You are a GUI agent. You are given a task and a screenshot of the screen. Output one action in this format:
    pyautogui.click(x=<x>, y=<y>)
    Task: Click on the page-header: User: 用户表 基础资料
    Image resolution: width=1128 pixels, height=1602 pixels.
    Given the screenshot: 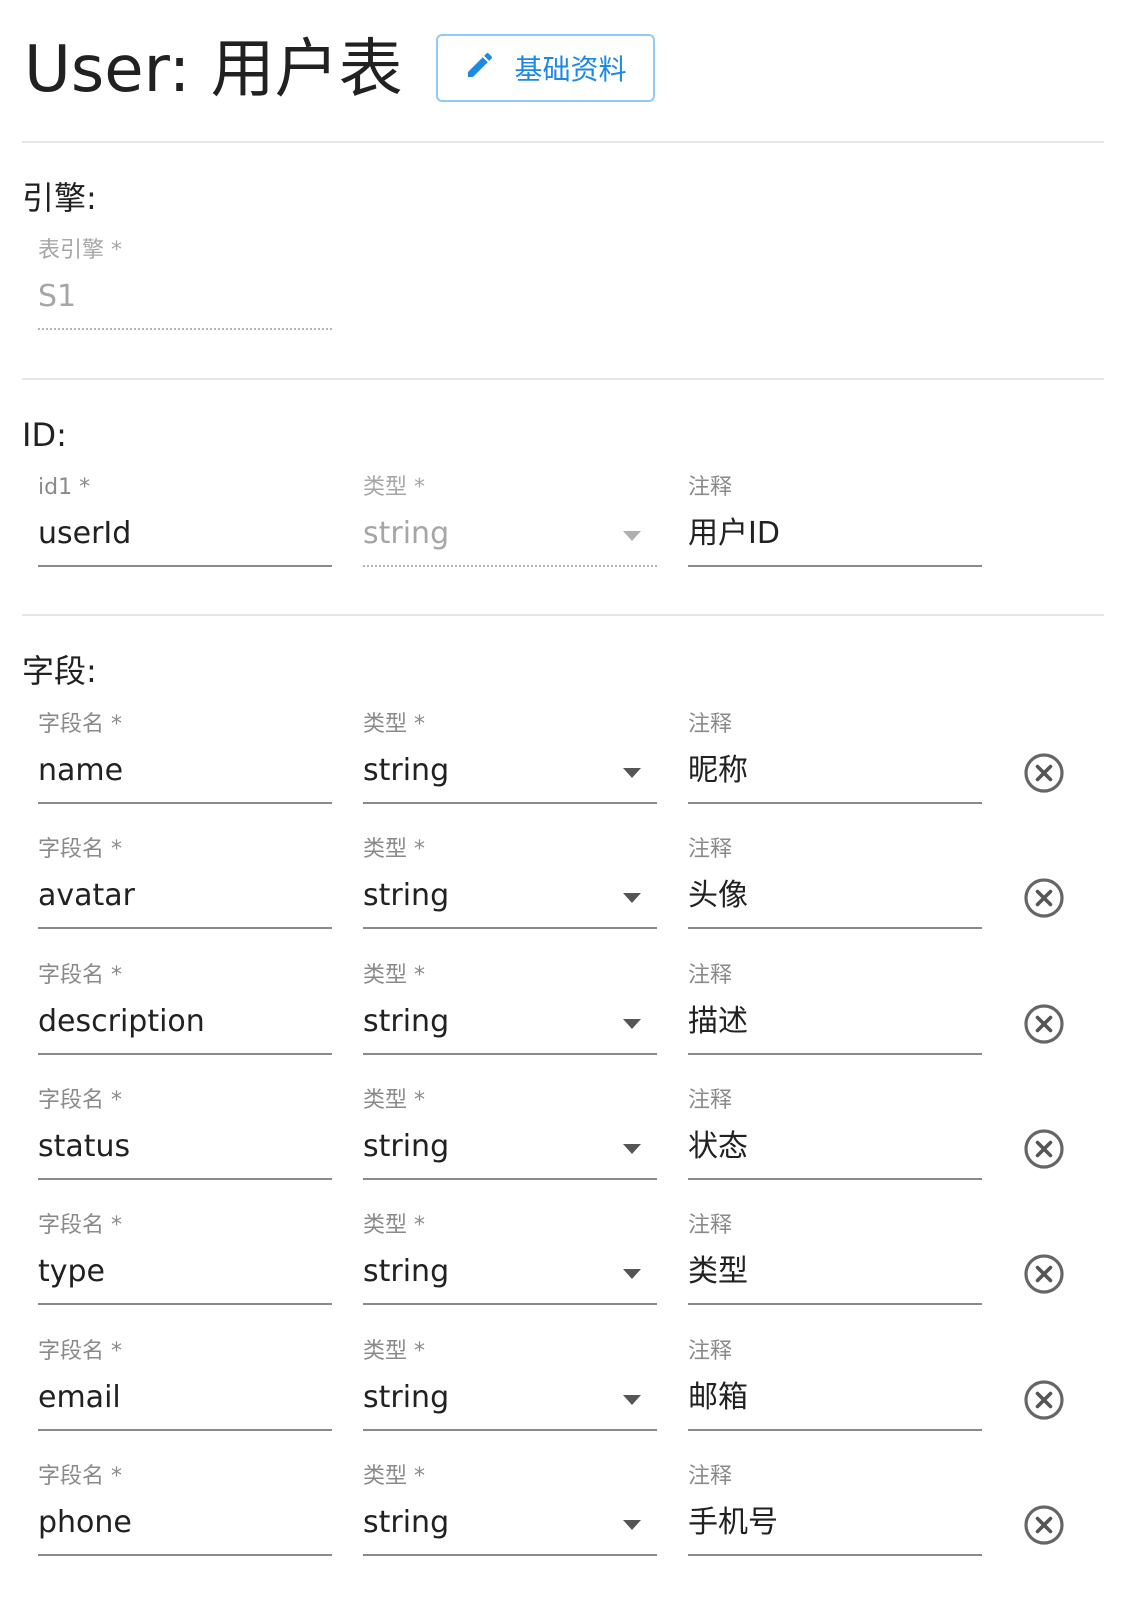 What is the action you would take?
    pyautogui.click(x=564, y=71)
    